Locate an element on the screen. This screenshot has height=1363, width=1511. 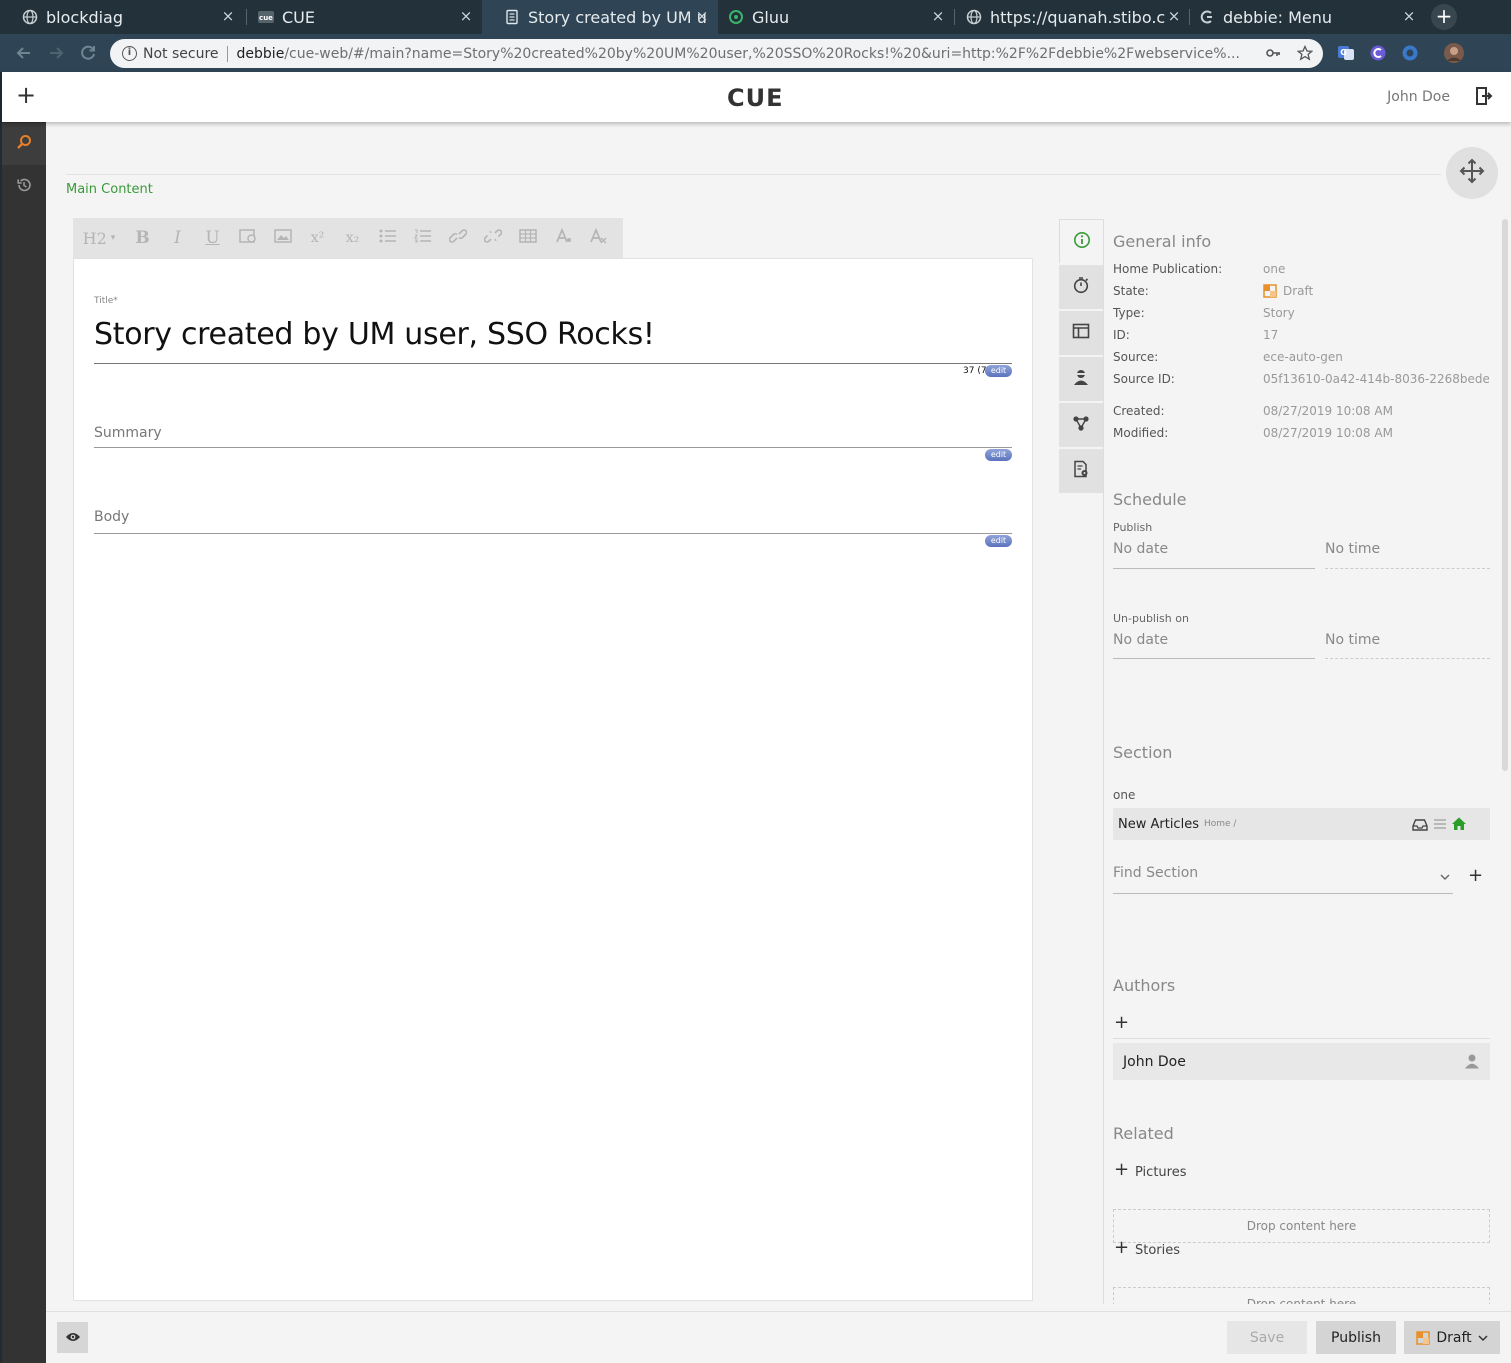
add-picture-button: + is located at coordinates (1121, 1170).